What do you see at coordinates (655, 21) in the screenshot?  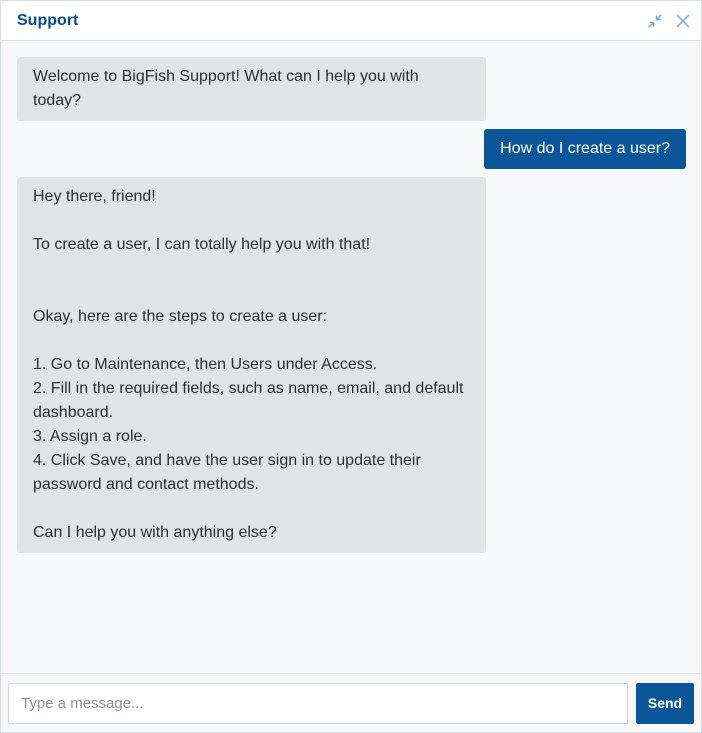 I see `collapse-arrows-icon` at bounding box center [655, 21].